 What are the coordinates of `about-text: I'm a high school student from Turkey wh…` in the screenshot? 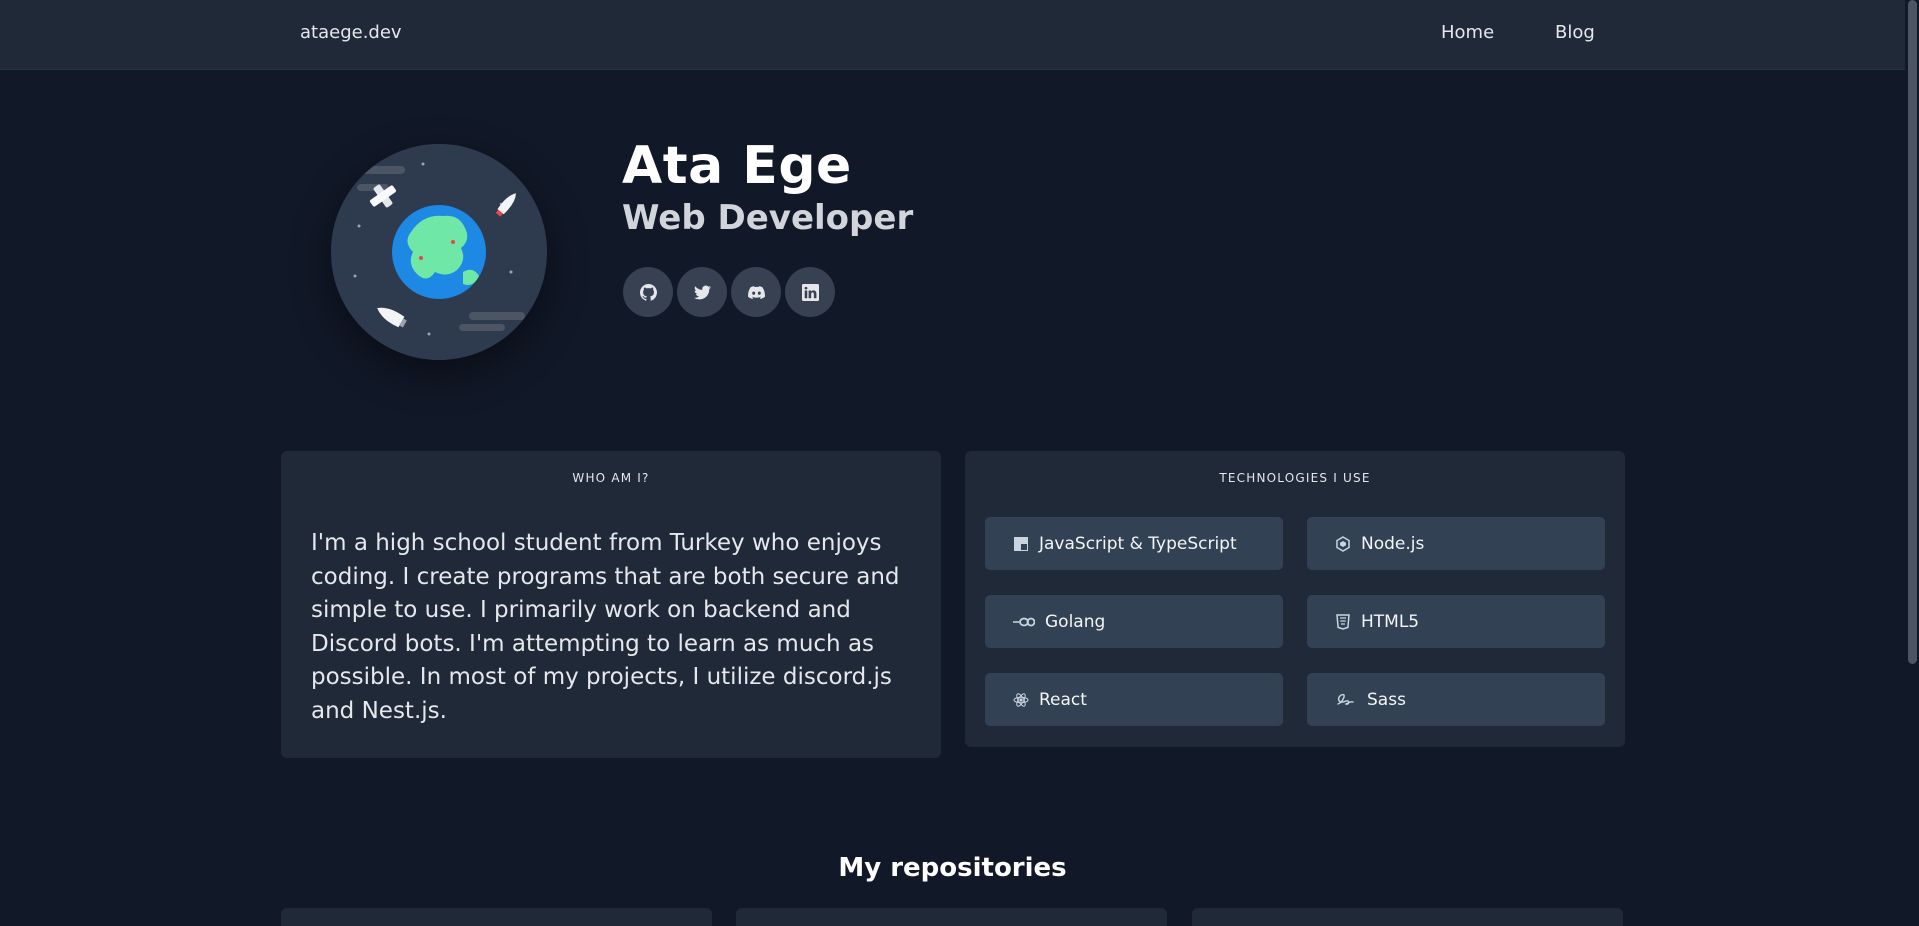 It's located at (605, 627).